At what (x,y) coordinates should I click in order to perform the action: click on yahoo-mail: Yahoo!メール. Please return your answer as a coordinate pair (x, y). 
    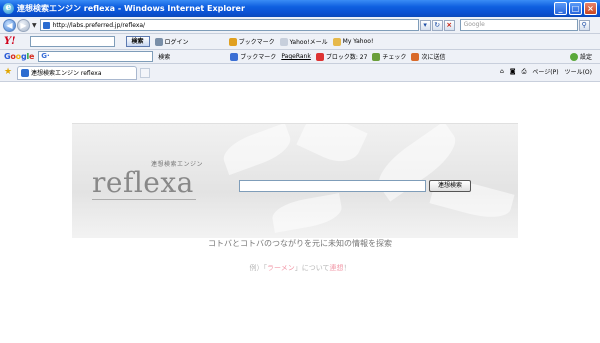
    Looking at the image, I should click on (303, 41).